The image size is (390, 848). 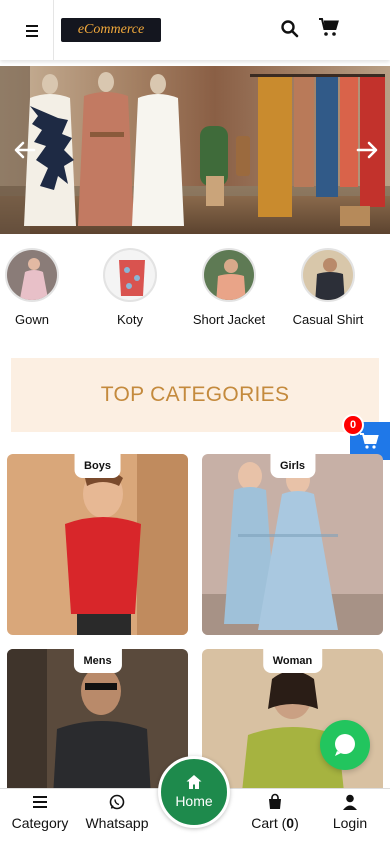 I want to click on hero-next-arrow, so click(x=367, y=150).